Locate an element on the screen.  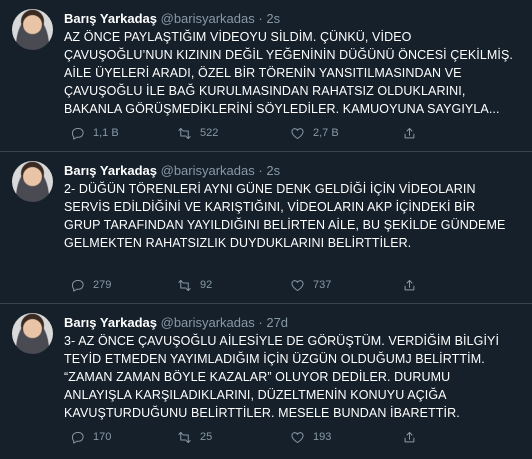
reply-button: 1,1 B is located at coordinates (94, 133).